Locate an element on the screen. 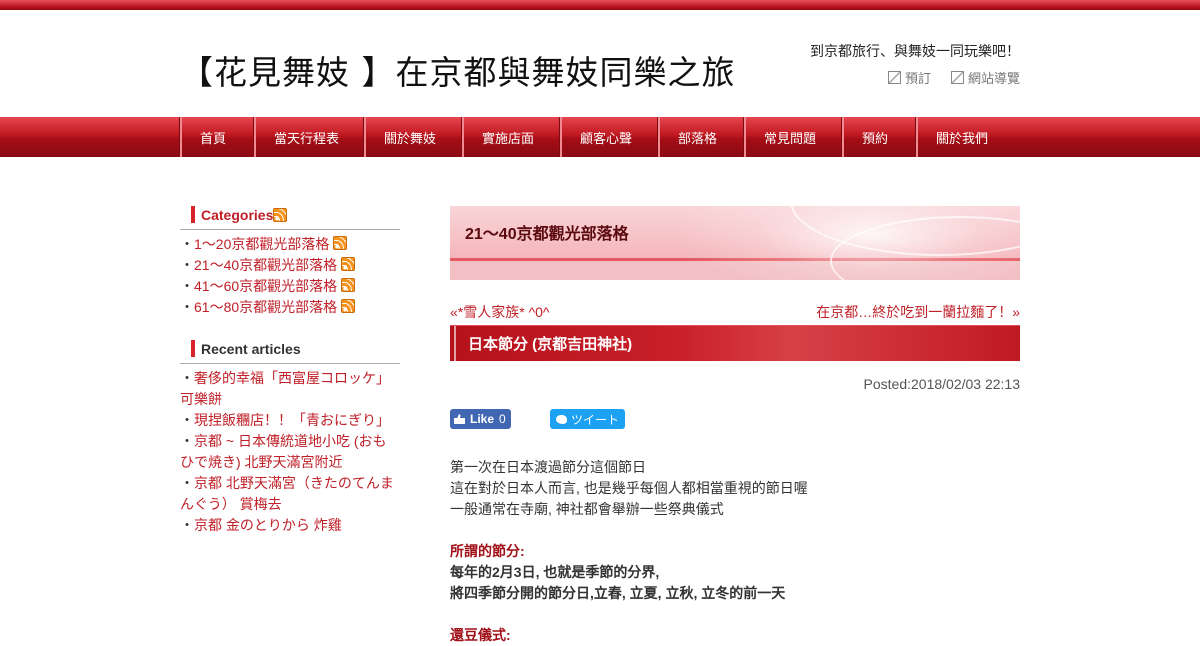  recent-article-item: ・京都 ~ 日本傳統道地小吃 (おもひで焼き) 北野天滿宮附近 is located at coordinates (290, 452).